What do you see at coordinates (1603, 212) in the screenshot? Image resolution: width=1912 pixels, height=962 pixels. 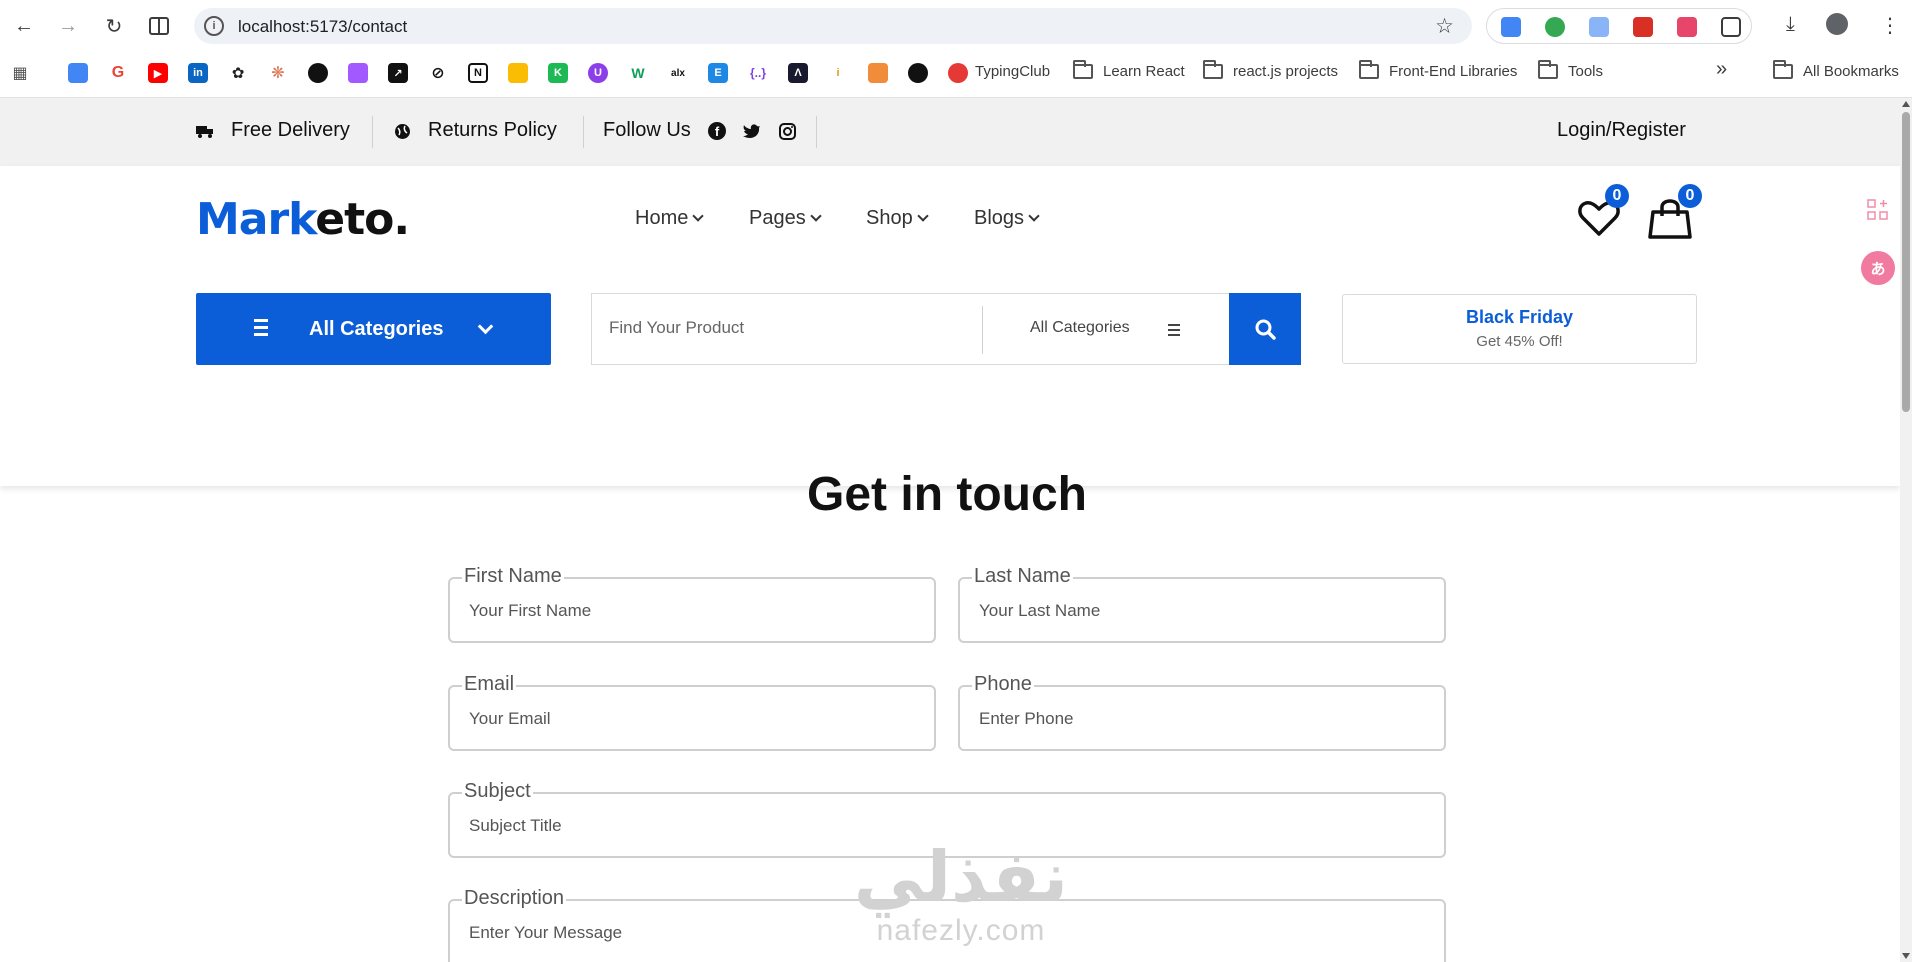 I see `wishlist-heart-icon: 0` at bounding box center [1603, 212].